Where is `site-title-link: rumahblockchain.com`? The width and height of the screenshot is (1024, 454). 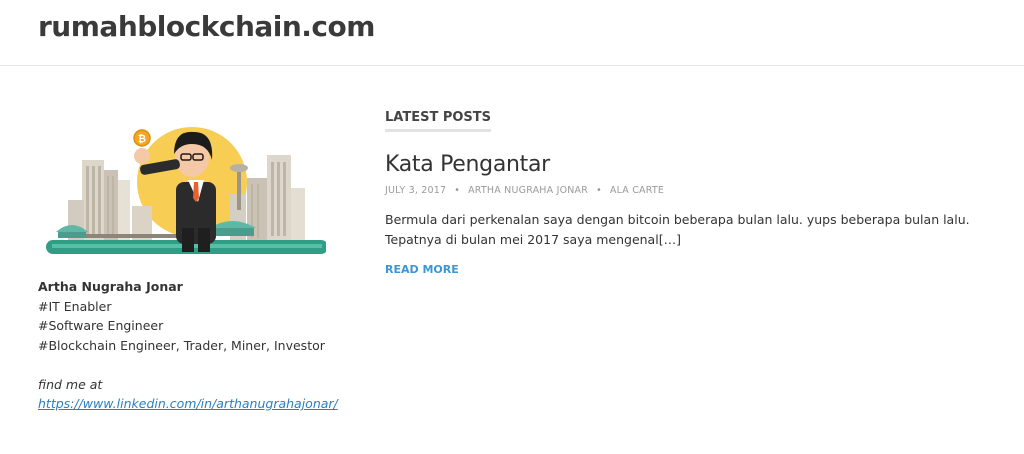 site-title-link: rumahblockchain.com is located at coordinates (206, 26).